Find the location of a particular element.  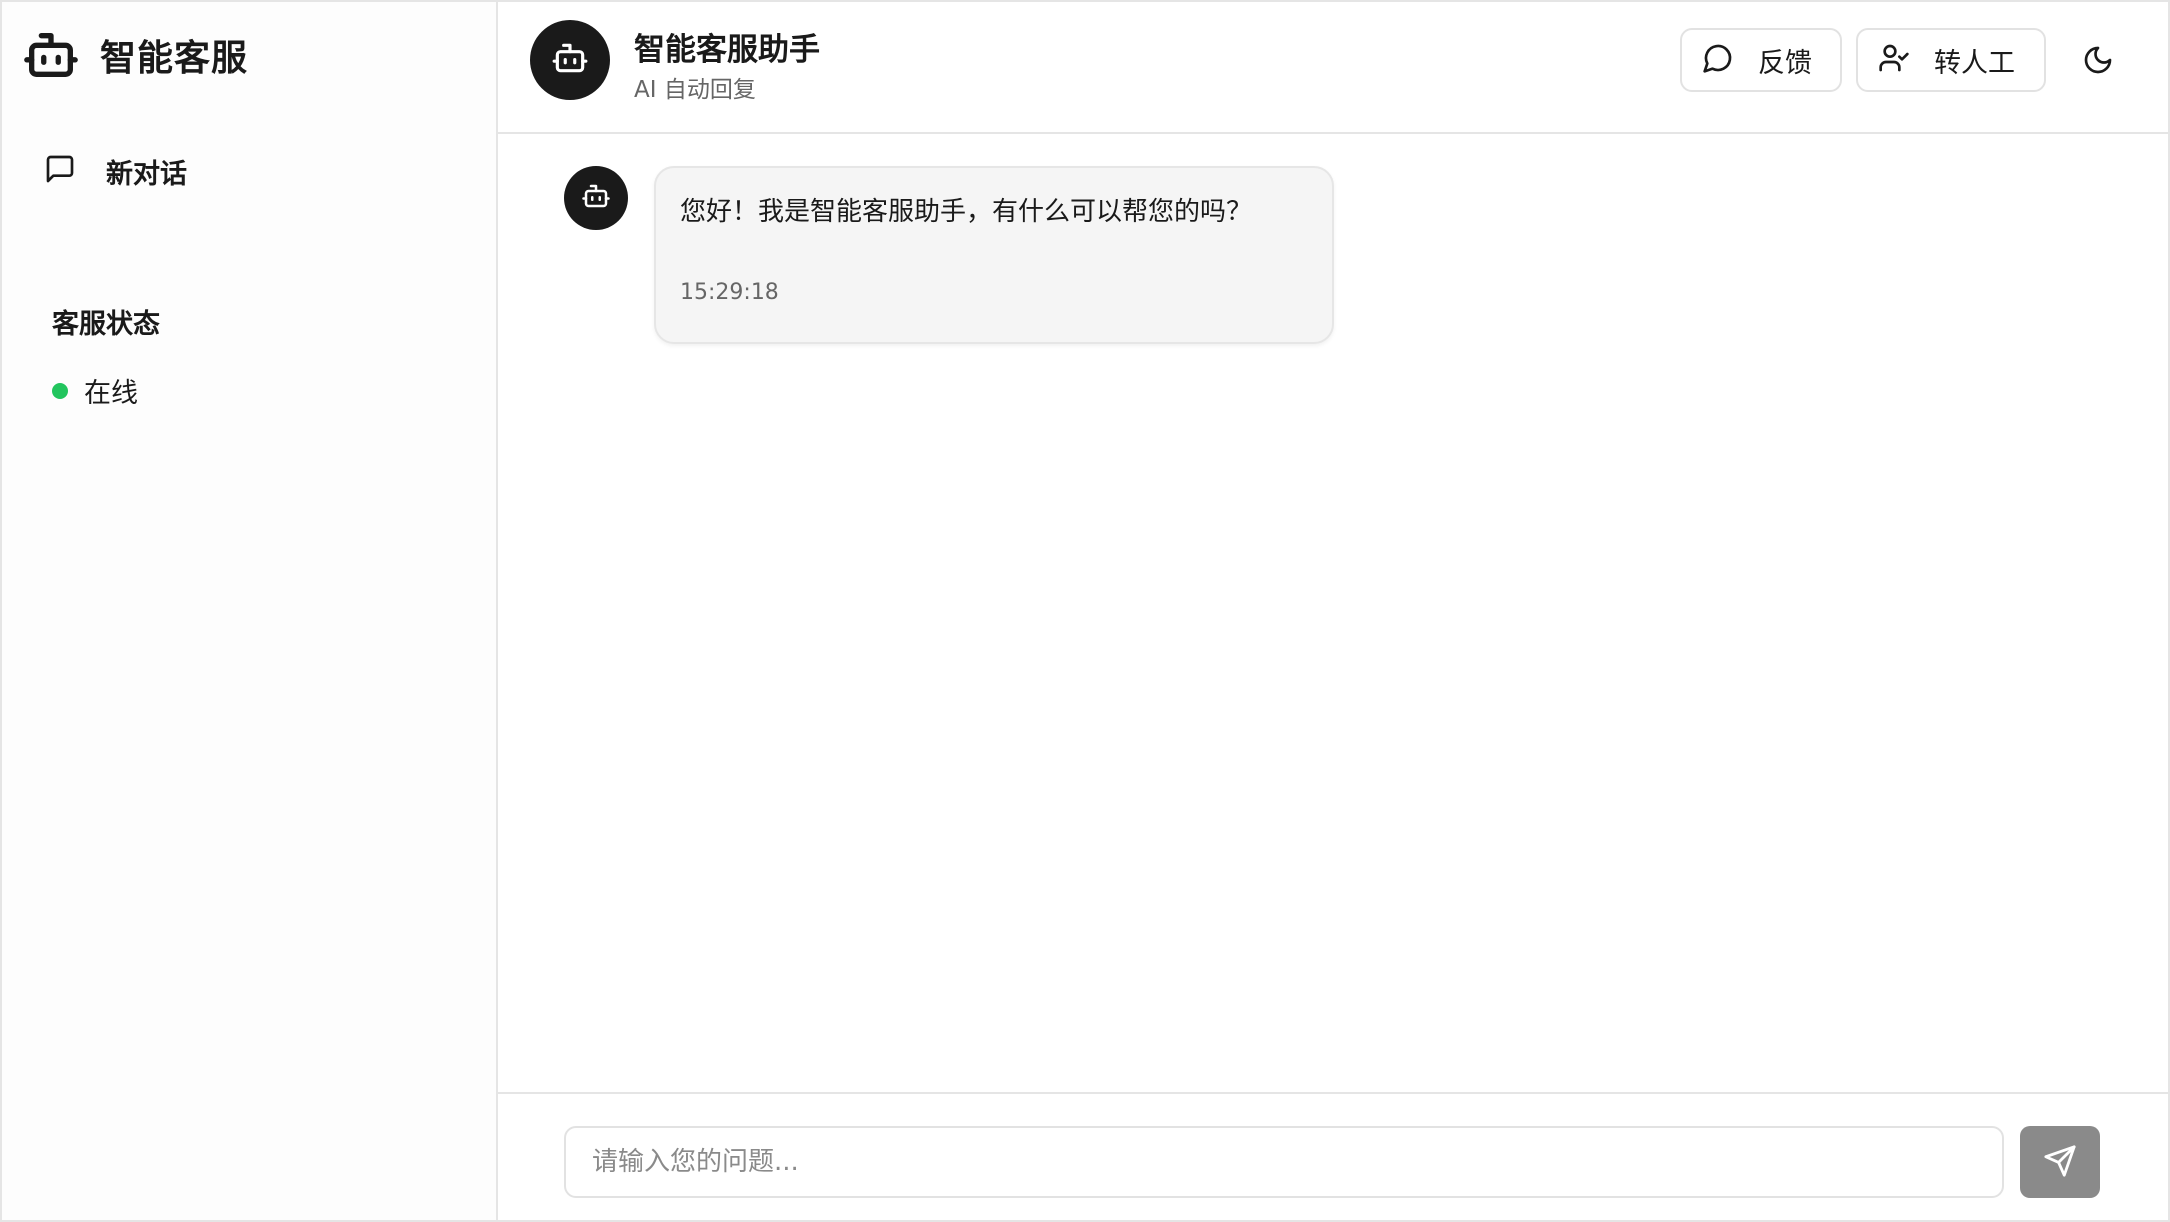

send-button is located at coordinates (2060, 1162).